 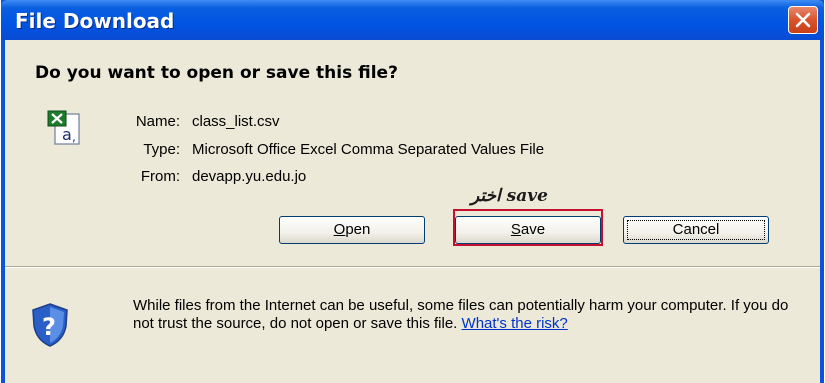 What do you see at coordinates (533, 229) in the screenshot?
I see `save-label: ave` at bounding box center [533, 229].